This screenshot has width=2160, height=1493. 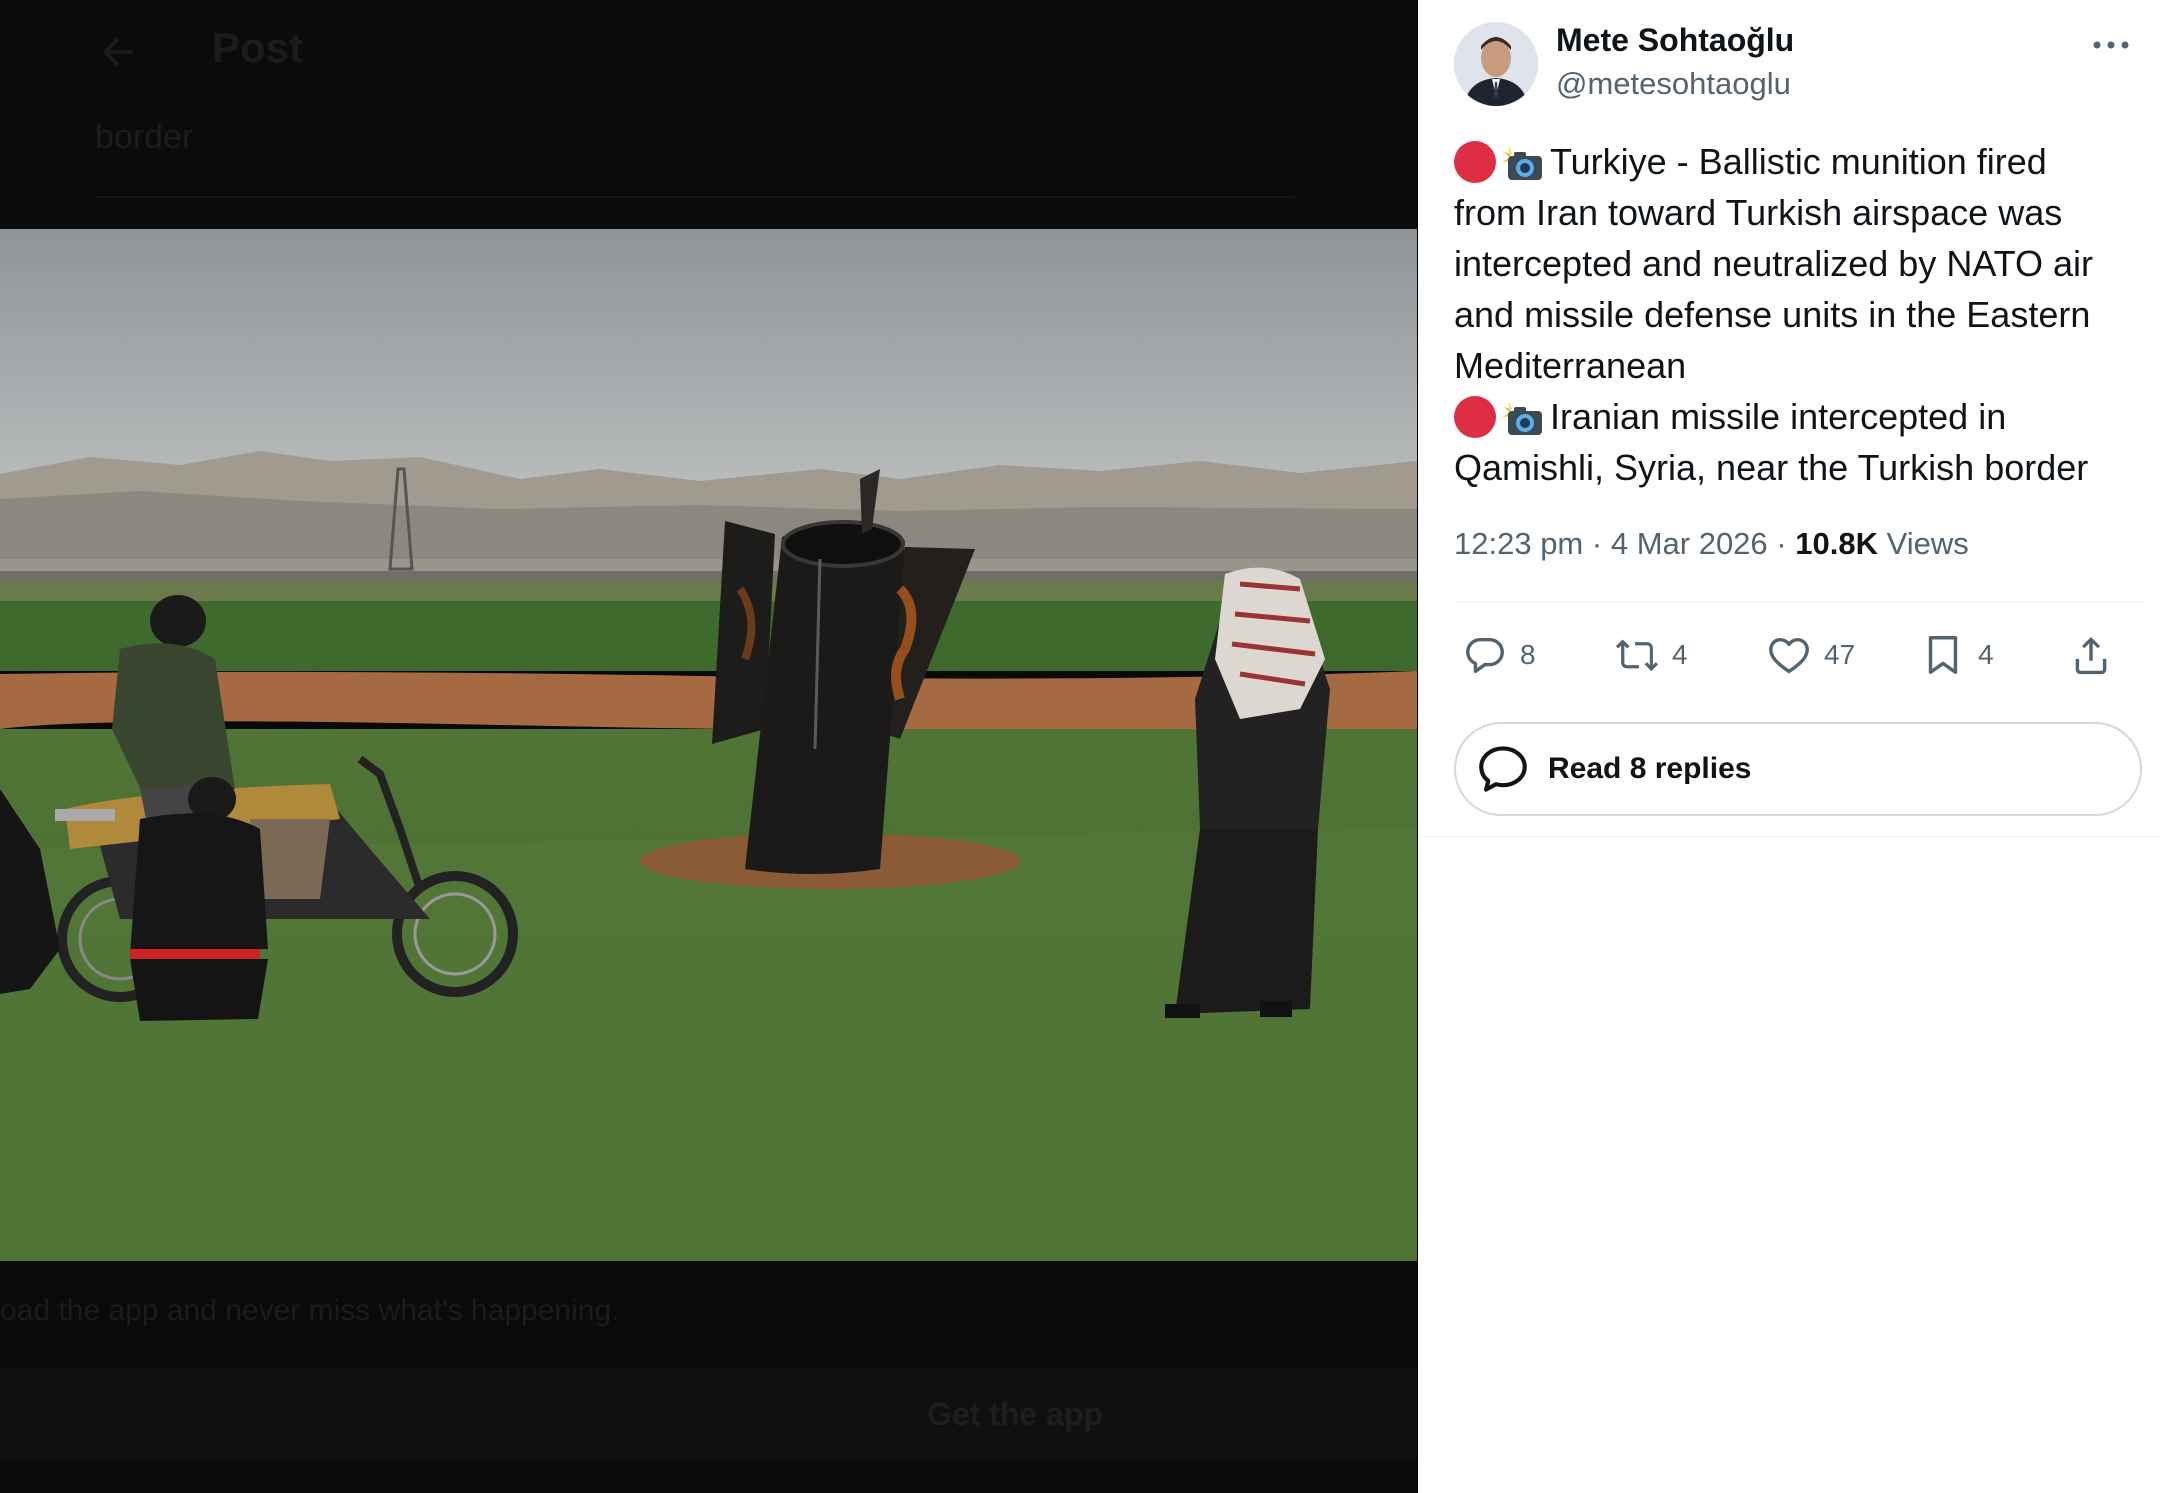 I want to click on repost-button: 4, so click(x=1651, y=655).